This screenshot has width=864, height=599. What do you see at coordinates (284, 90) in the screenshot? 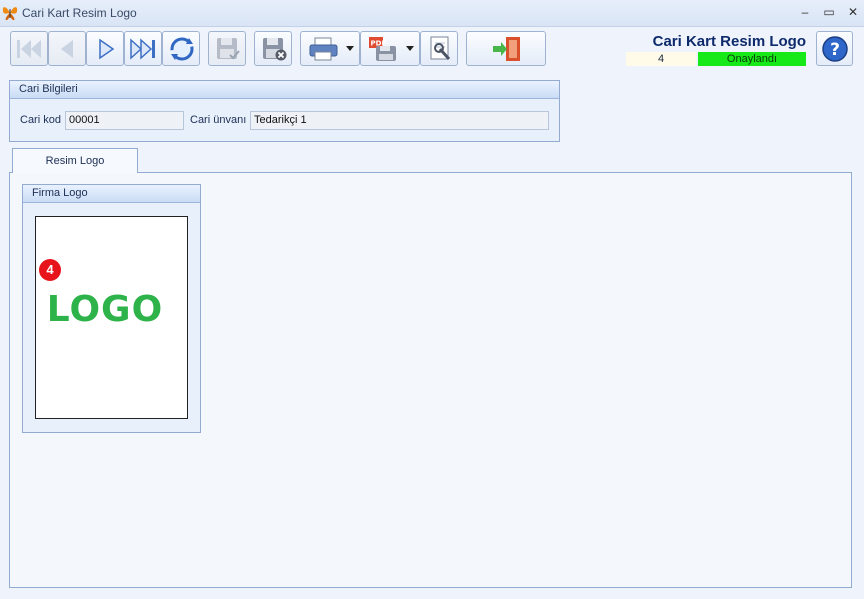
I see `cari-bilgileri-header: Cari Bilgileri` at bounding box center [284, 90].